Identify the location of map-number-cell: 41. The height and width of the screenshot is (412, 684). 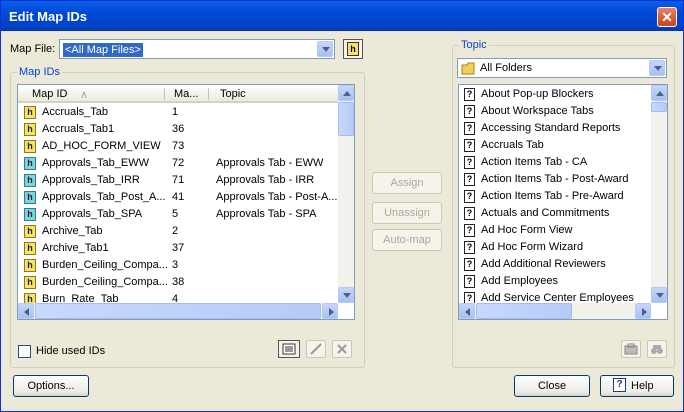
(178, 197).